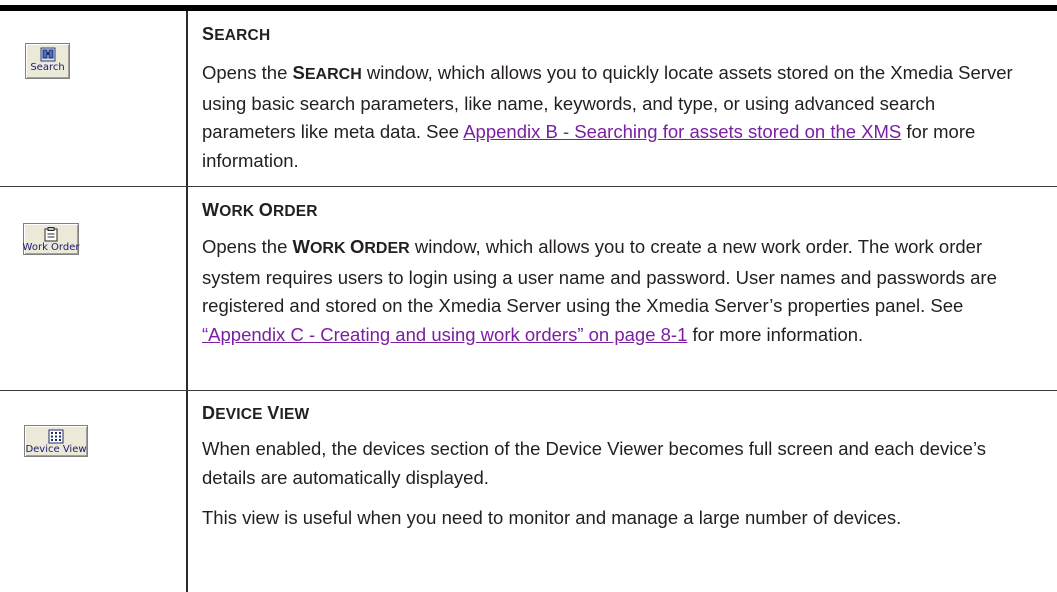 The image size is (1057, 592). I want to click on clipboard-icon, so click(51, 234).